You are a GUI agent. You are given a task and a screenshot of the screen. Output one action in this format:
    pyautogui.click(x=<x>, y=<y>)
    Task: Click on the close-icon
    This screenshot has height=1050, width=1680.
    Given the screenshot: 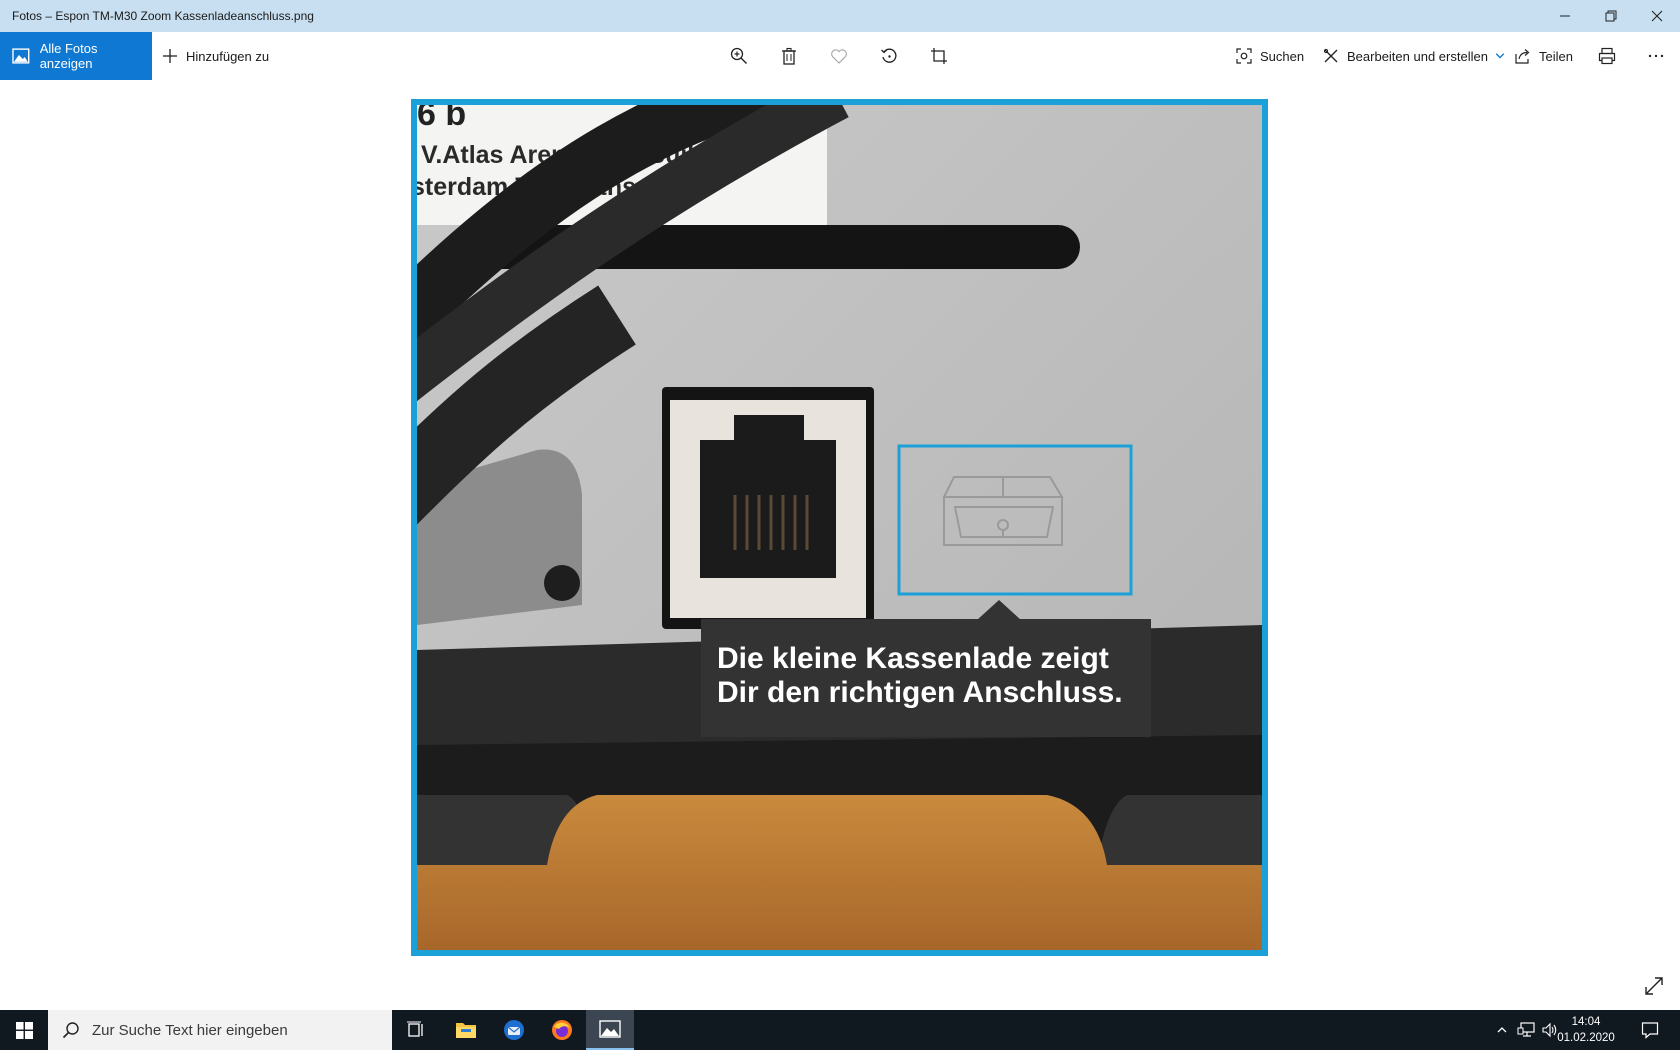 What is the action you would take?
    pyautogui.click(x=1657, y=16)
    